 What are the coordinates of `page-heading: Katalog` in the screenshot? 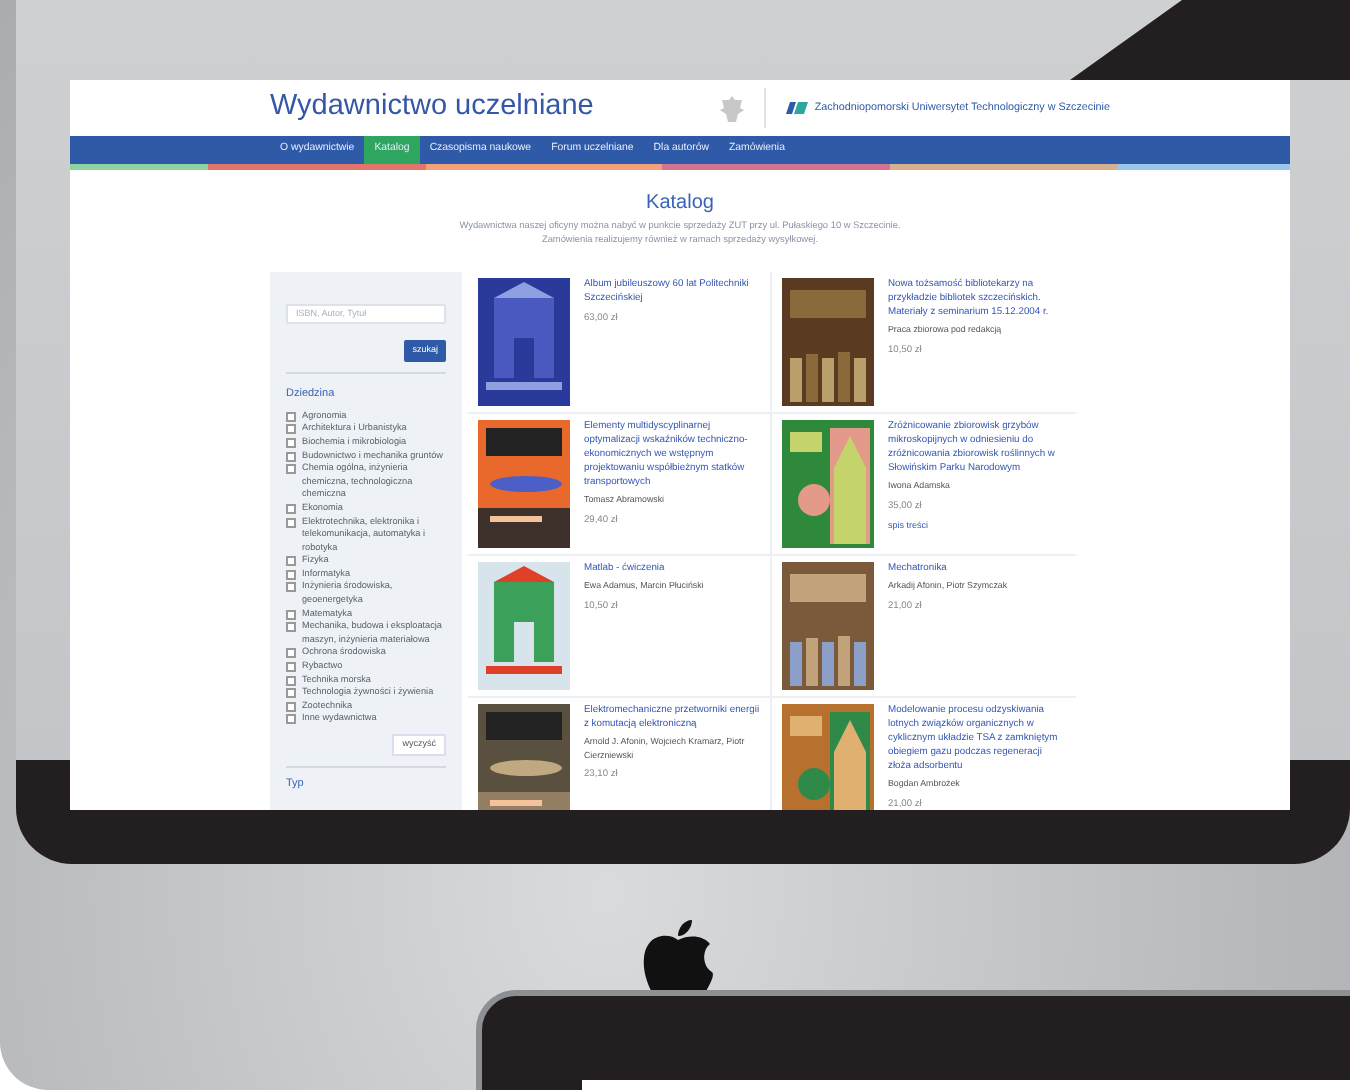 It's located at (680, 204).